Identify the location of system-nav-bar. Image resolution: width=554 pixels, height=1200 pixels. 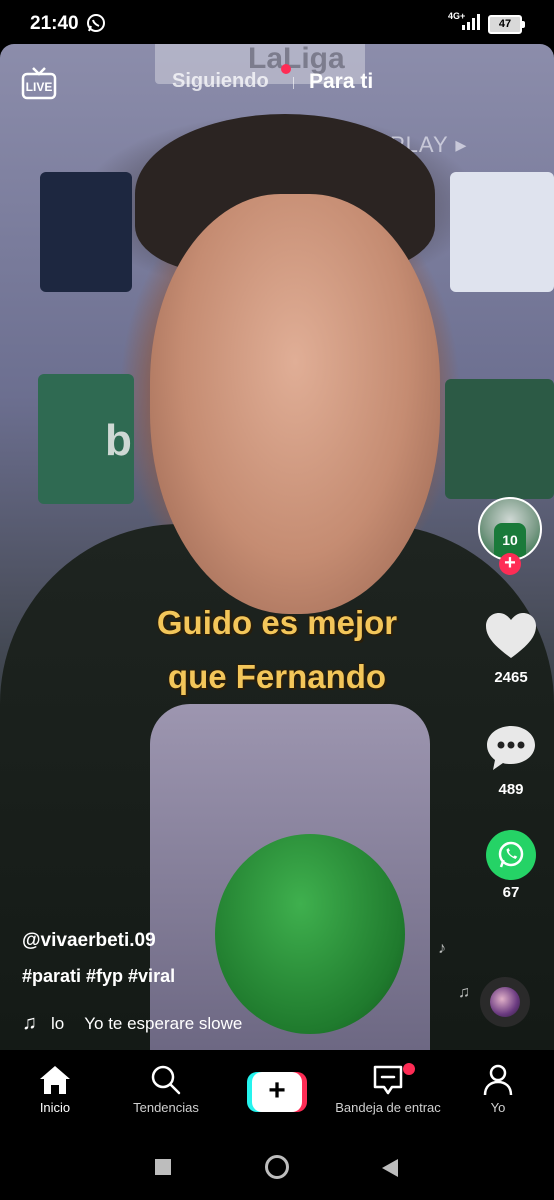
(277, 1169).